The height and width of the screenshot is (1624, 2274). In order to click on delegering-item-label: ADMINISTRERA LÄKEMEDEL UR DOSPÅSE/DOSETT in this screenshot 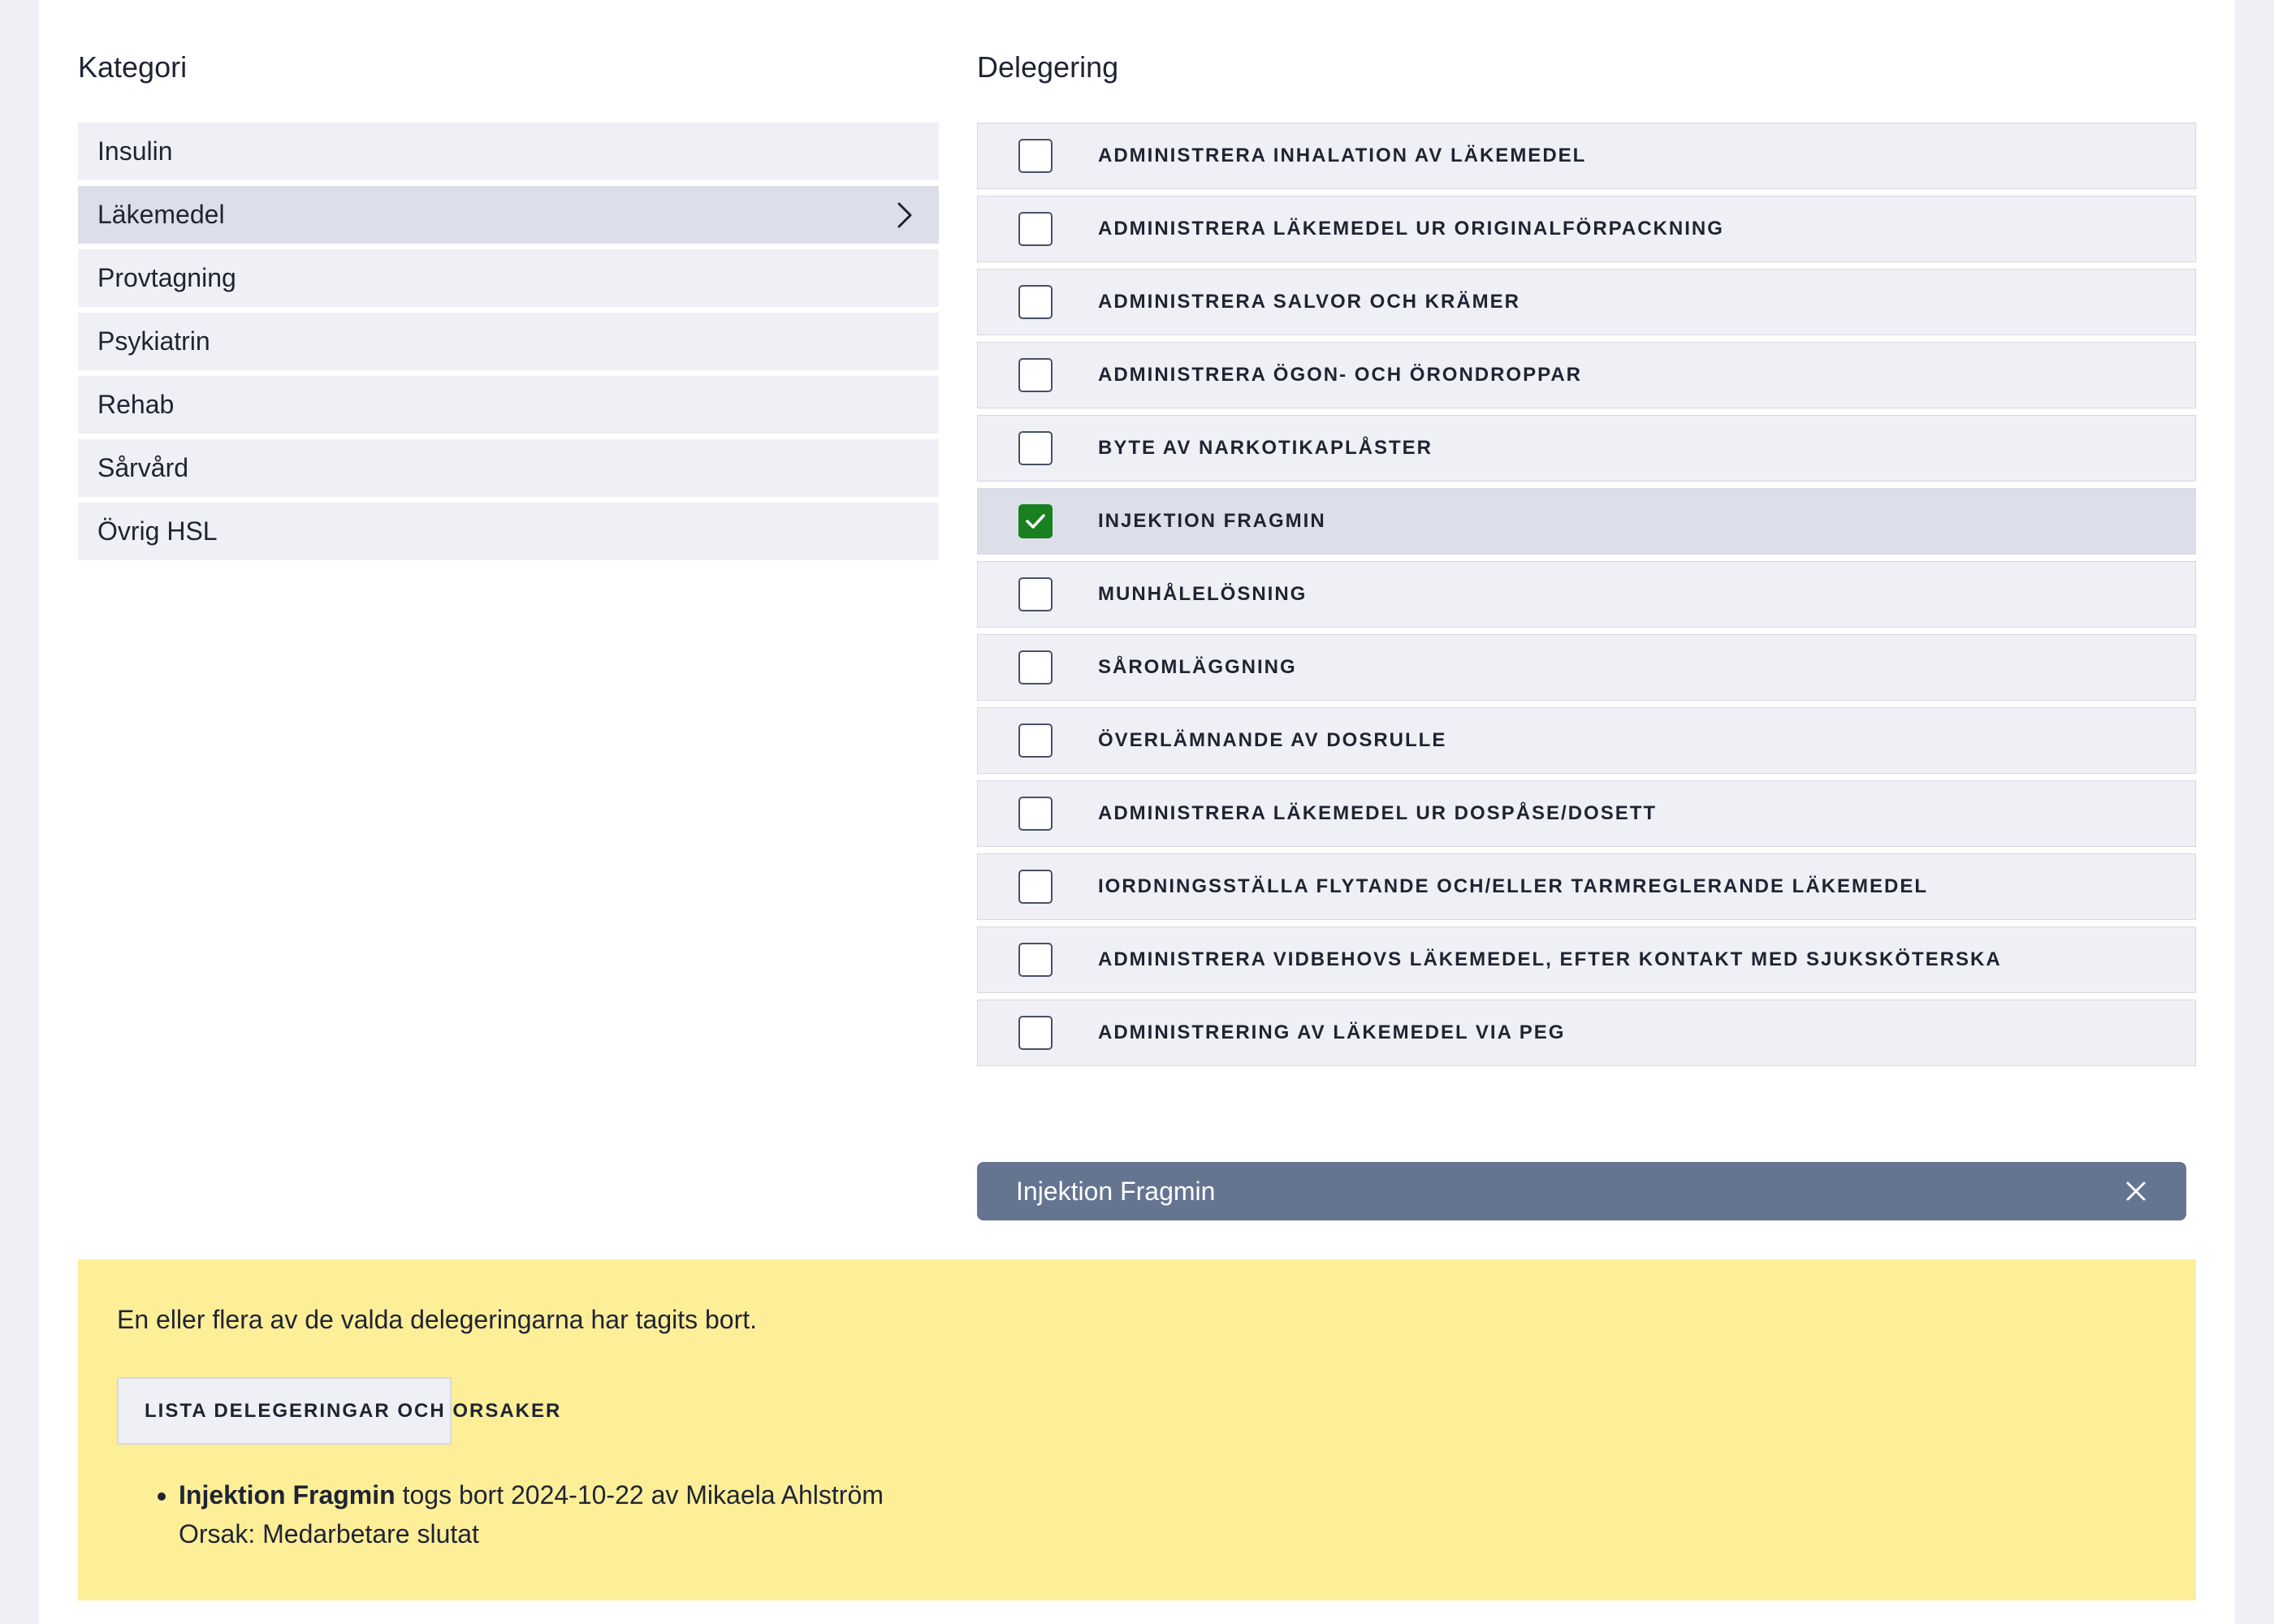, I will do `click(1378, 813)`.